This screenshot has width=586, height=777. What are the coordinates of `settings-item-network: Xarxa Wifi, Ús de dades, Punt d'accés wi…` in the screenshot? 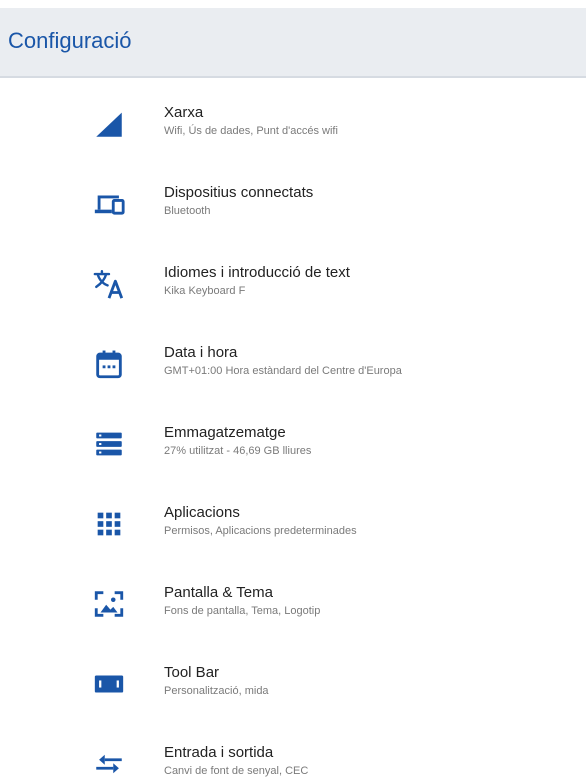 It's located at (293, 120).